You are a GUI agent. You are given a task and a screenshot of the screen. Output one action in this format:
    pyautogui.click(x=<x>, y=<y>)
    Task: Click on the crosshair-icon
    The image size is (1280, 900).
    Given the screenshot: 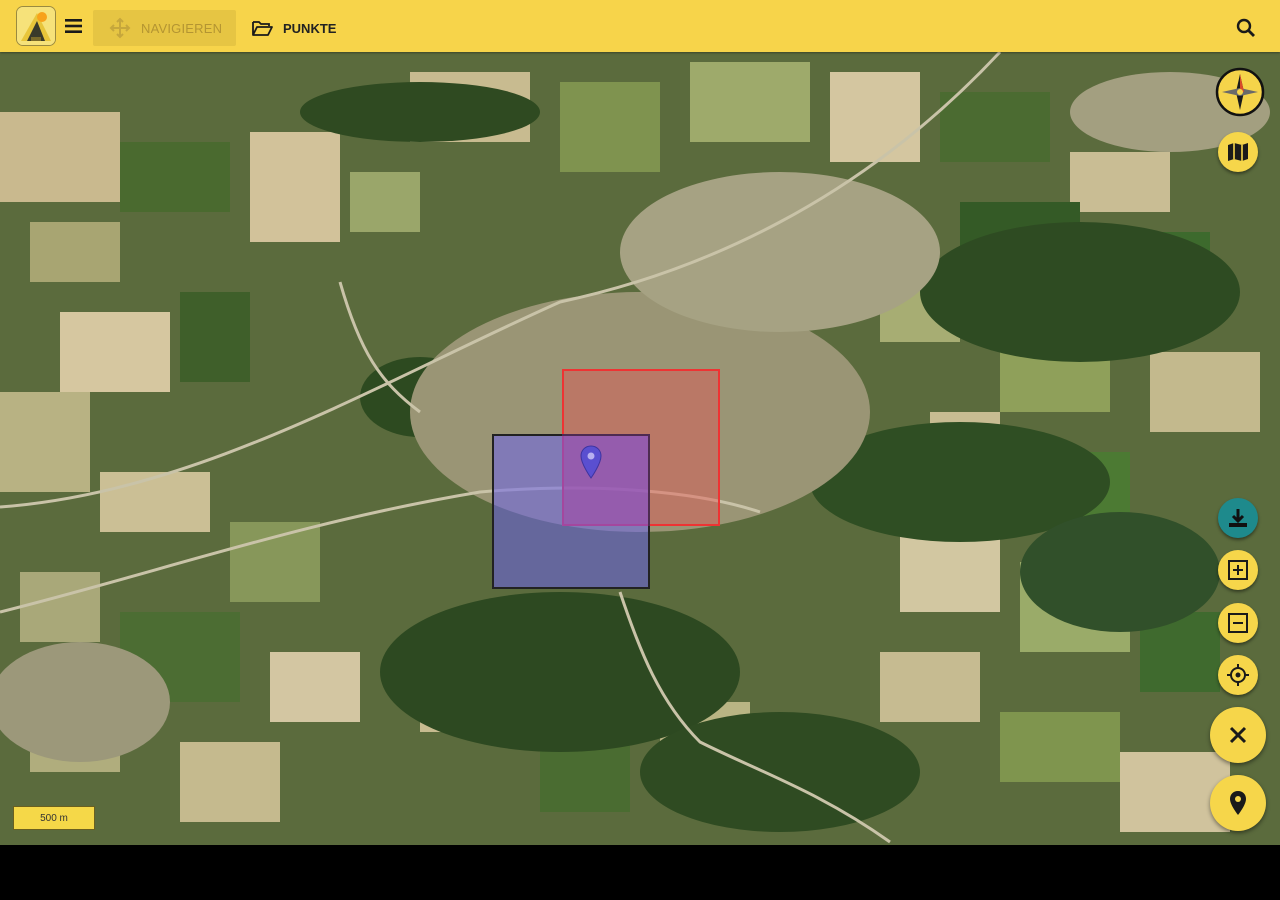 What is the action you would take?
    pyautogui.click(x=1238, y=675)
    